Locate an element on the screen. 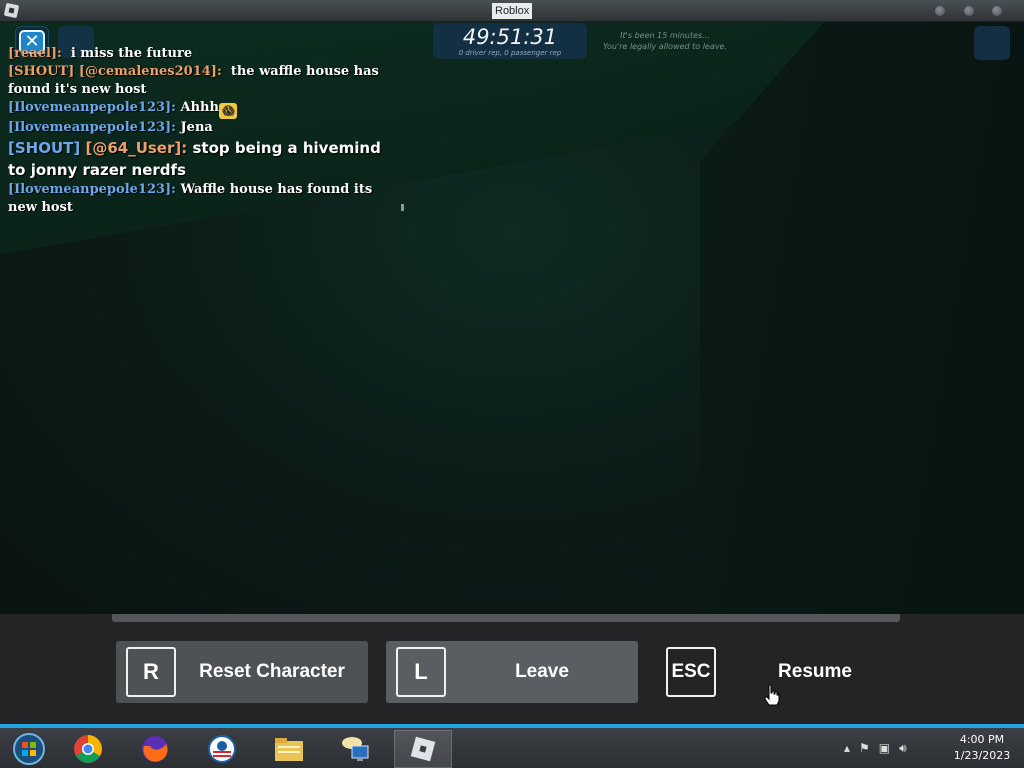 Image resolution: width=1024 pixels, height=768 pixels. top-right-button is located at coordinates (992, 43).